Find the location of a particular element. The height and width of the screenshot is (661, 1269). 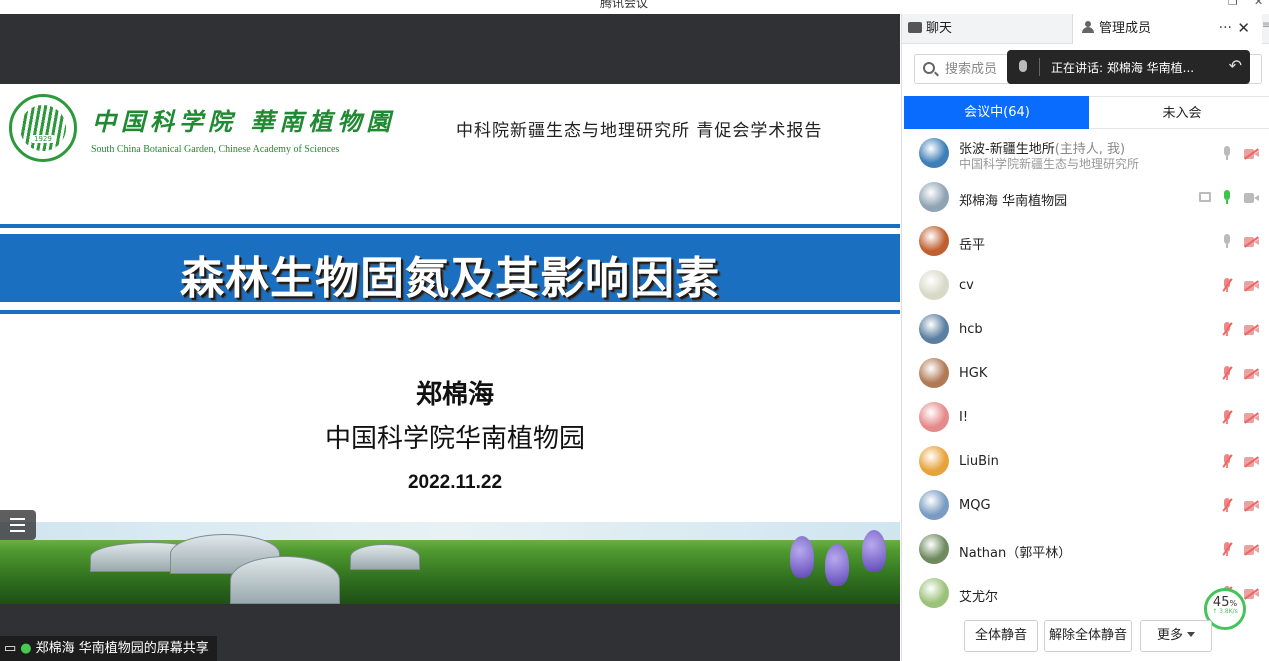

member-name: hcb is located at coordinates (971, 329).